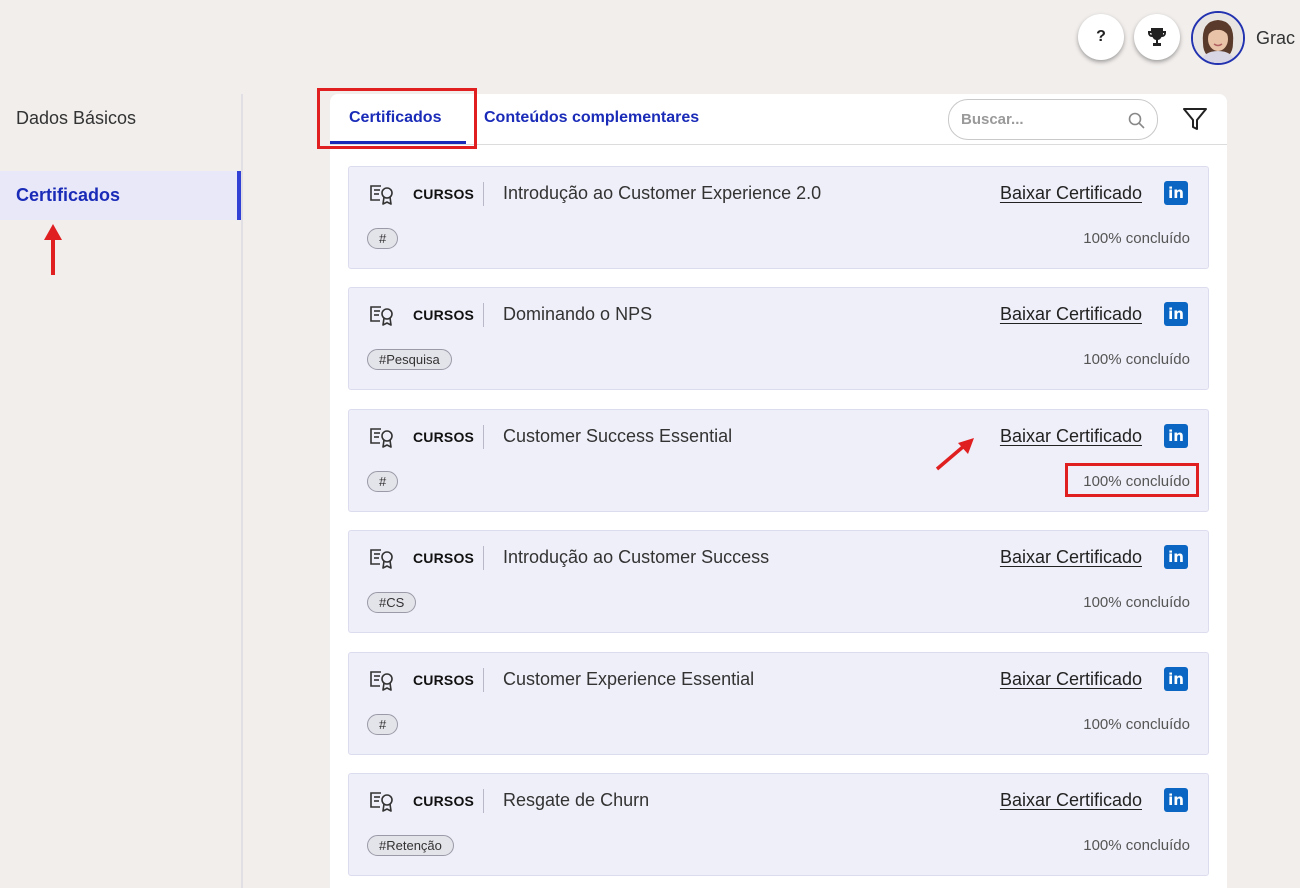  I want to click on tab-conteudos-complementares: Conteúdos complementares, so click(591, 118).